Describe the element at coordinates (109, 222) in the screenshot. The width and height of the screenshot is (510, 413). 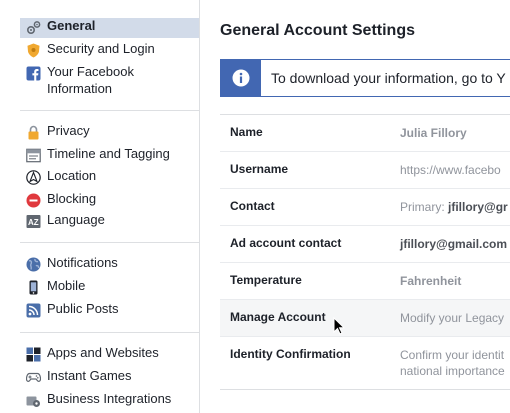
I see `sidebar-item-language: AZ Language` at that location.